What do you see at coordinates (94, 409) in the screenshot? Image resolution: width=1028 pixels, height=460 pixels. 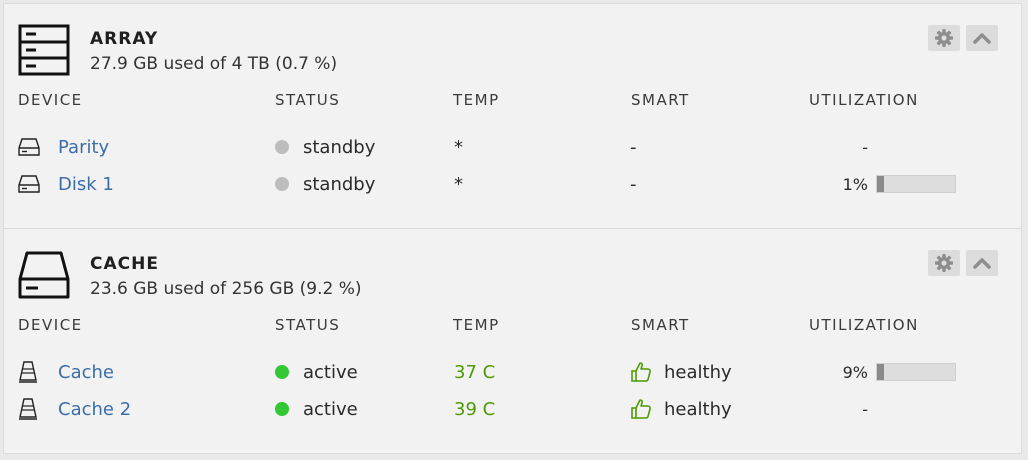 I see `device-link: Cache 2` at bounding box center [94, 409].